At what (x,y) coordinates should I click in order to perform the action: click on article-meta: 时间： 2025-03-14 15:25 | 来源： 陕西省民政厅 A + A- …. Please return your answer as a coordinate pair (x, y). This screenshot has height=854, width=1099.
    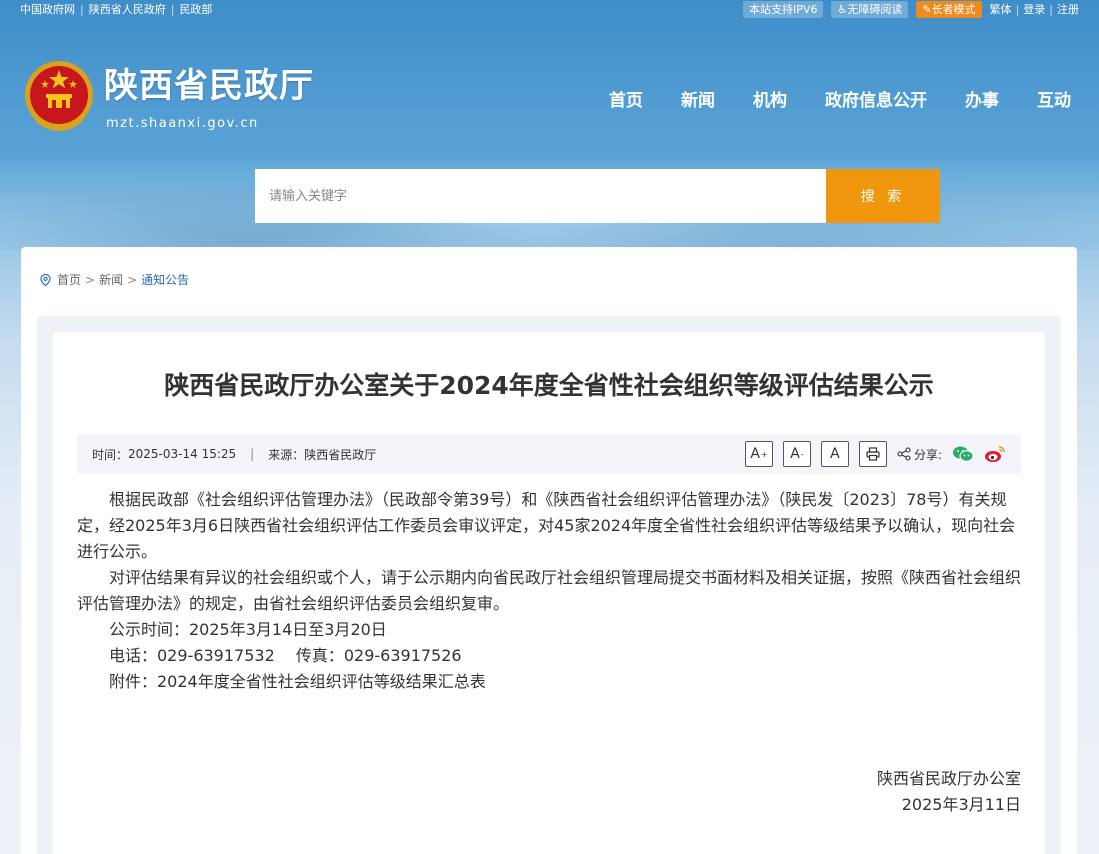
    Looking at the image, I should click on (549, 454).